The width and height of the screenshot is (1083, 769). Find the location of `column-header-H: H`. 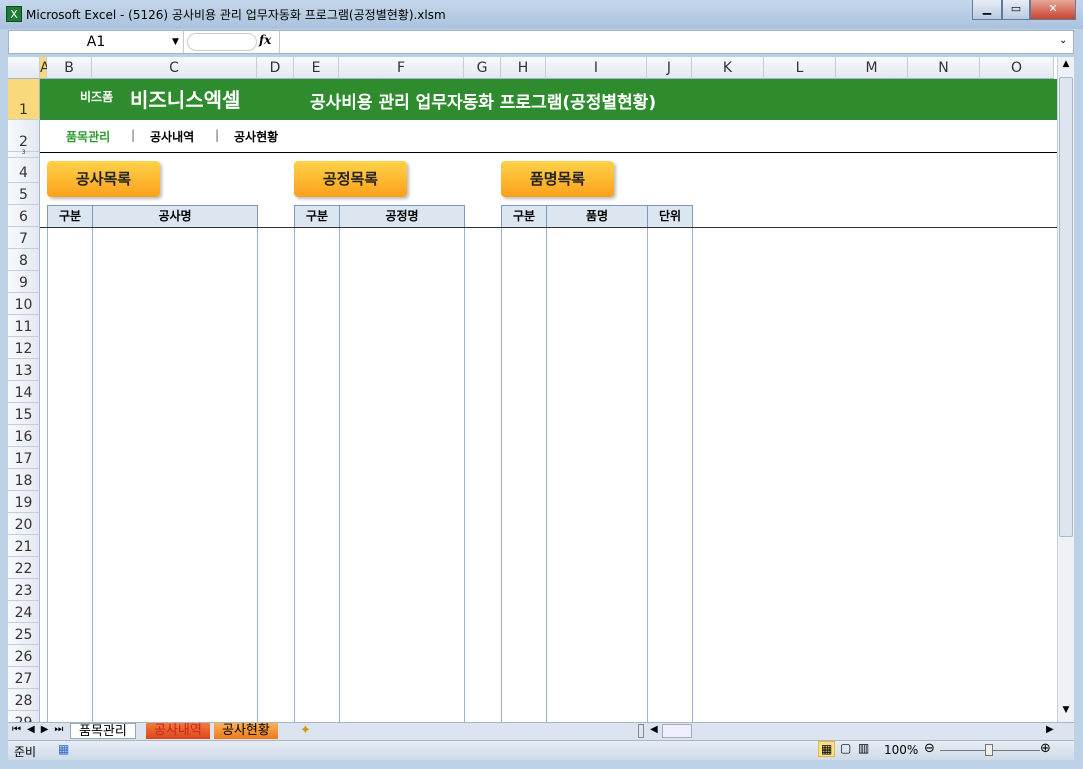

column-header-H: H is located at coordinates (523, 68).